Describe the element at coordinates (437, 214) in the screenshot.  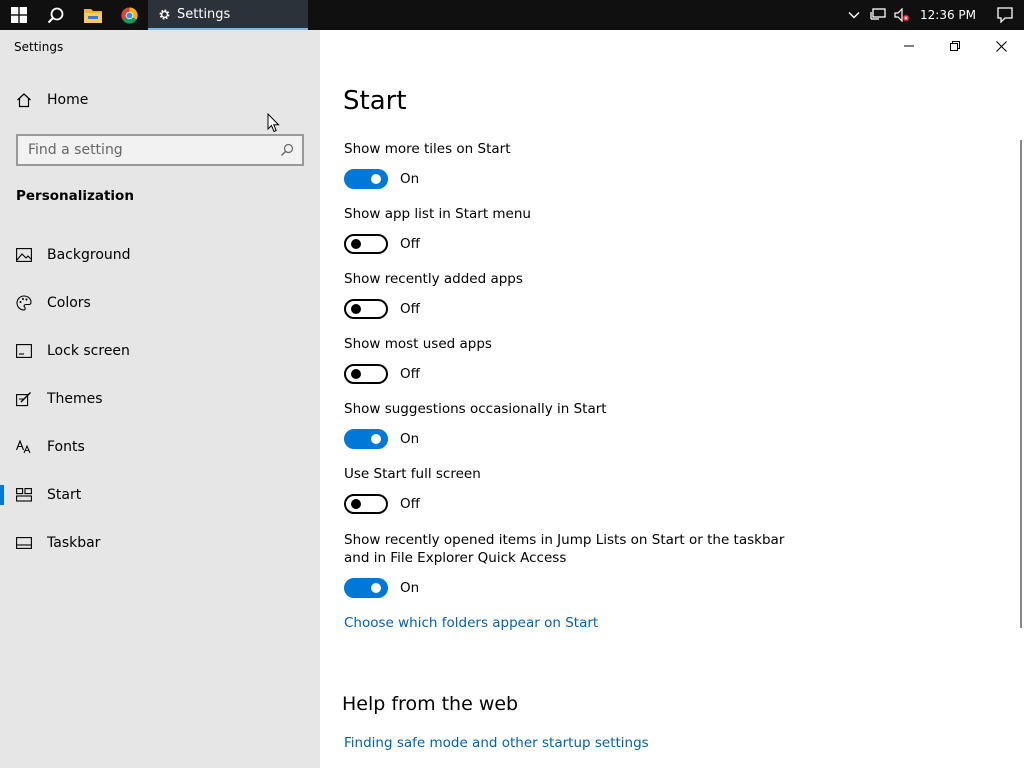
I see `setting-label: Show app list in Start menu` at that location.